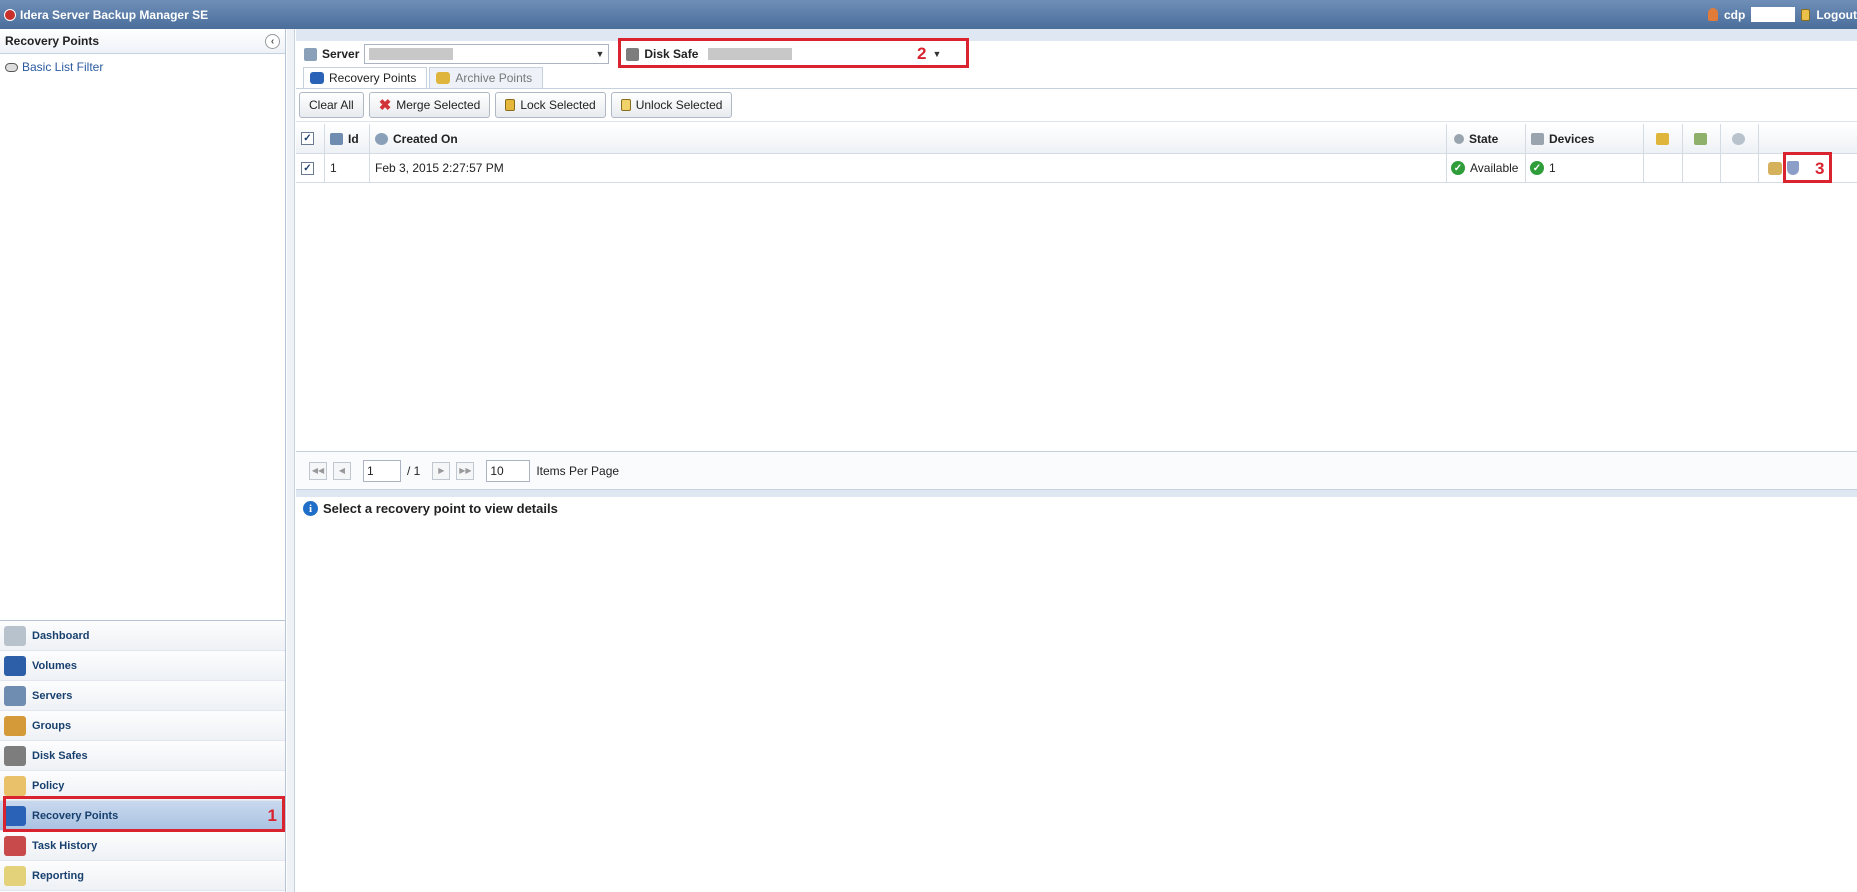  What do you see at coordinates (443, 78) in the screenshot?
I see `archive-points-icon` at bounding box center [443, 78].